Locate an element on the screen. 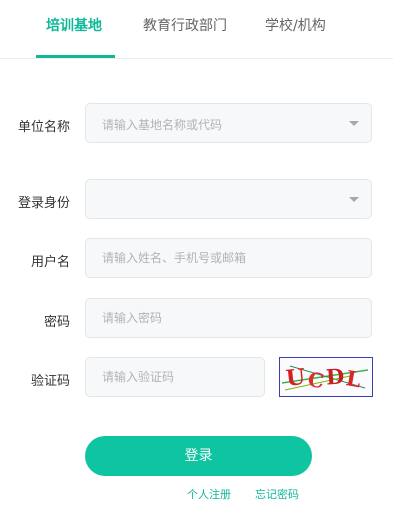  captcha-field-wrapper is located at coordinates (175, 377).